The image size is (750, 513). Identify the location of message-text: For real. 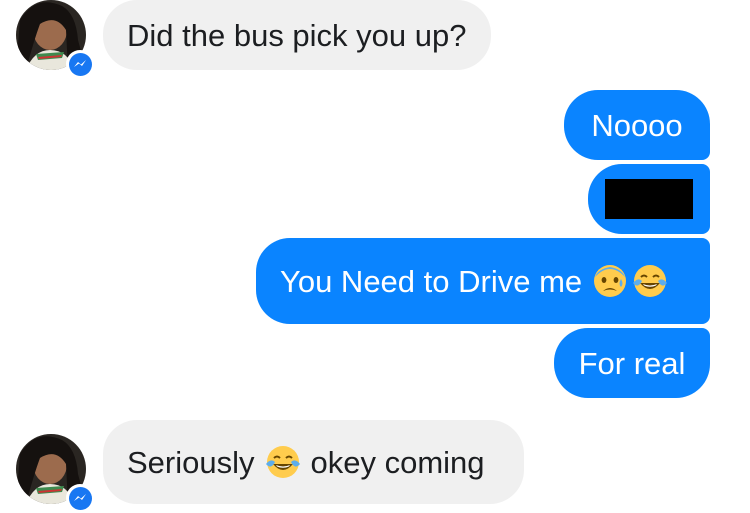
(632, 363).